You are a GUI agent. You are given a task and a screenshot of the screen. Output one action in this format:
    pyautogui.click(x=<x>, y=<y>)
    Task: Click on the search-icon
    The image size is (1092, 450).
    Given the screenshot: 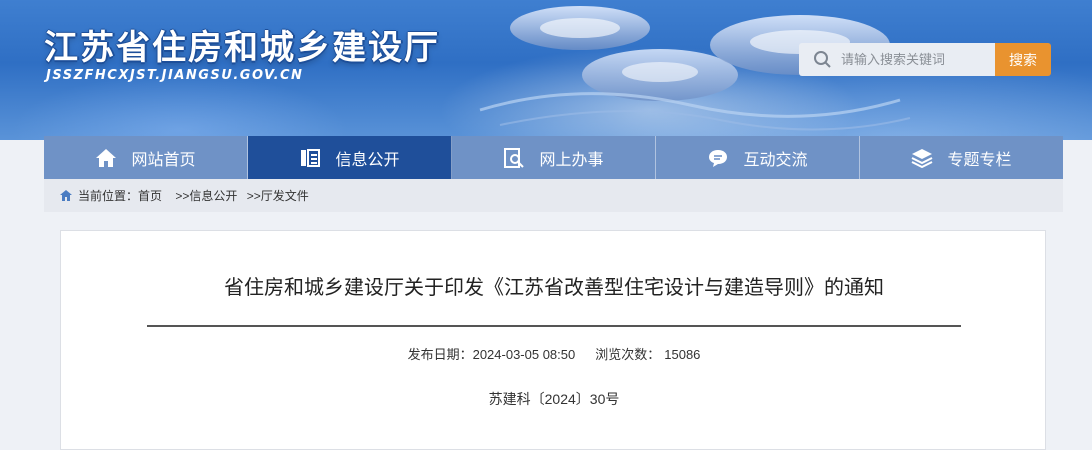 What is the action you would take?
    pyautogui.click(x=822, y=59)
    